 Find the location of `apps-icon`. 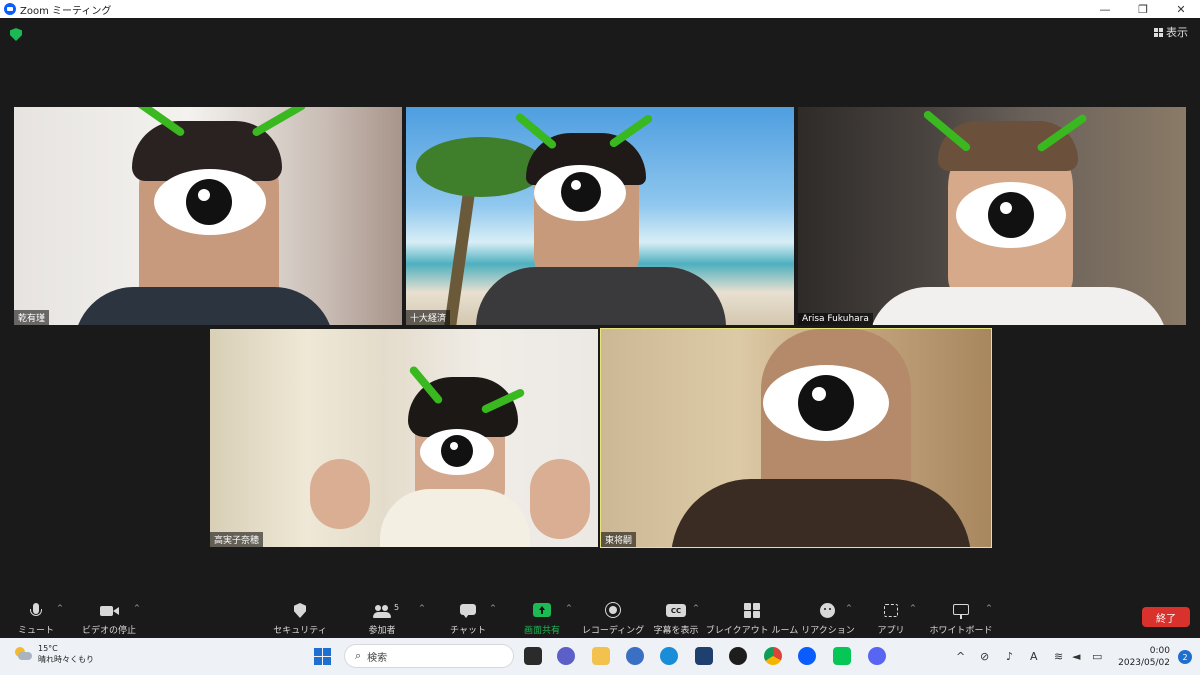

apps-icon is located at coordinates (891, 611).